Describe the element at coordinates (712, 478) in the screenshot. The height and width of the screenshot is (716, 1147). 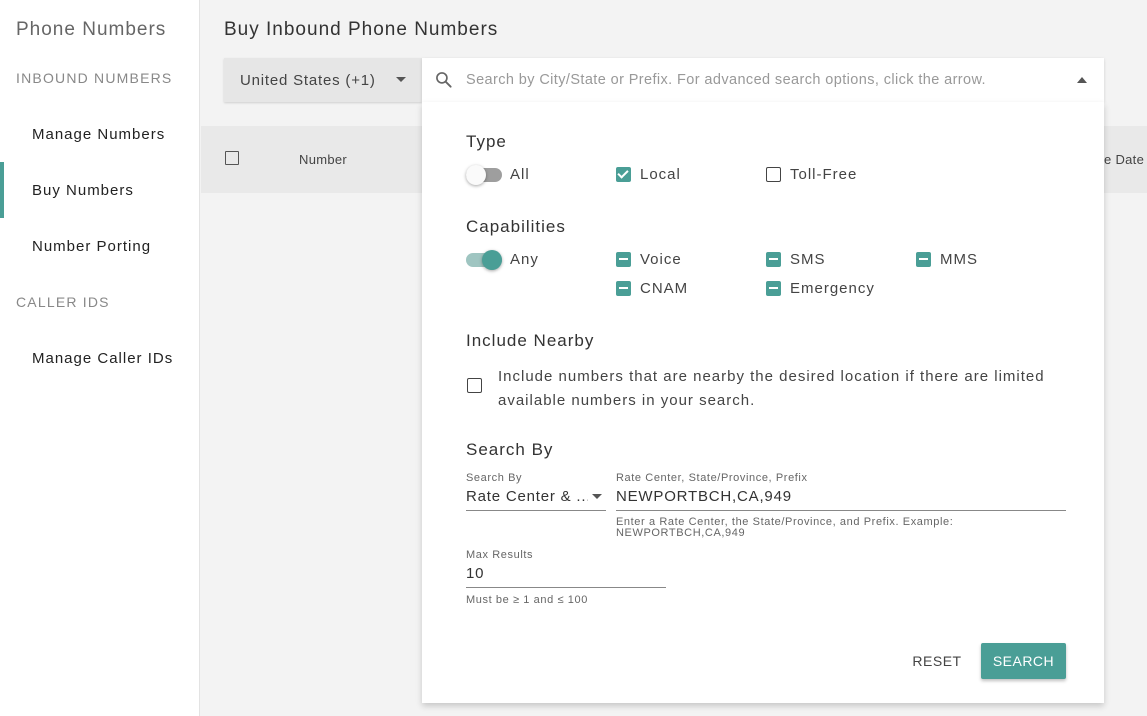
I see `rate-center-field-label: Rate Center, State/Province, Prefix` at that location.